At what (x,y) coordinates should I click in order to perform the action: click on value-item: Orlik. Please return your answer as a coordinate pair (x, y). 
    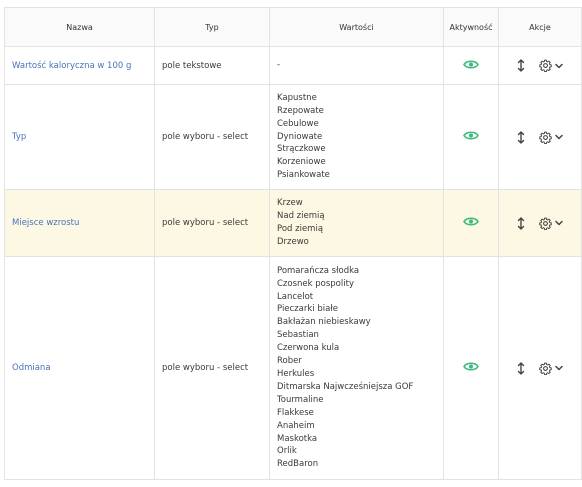
    Looking at the image, I should click on (287, 451).